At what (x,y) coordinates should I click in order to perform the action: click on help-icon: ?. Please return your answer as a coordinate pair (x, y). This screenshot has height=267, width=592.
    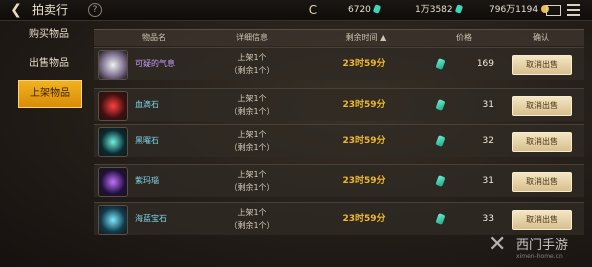
    Looking at the image, I should click on (95, 10).